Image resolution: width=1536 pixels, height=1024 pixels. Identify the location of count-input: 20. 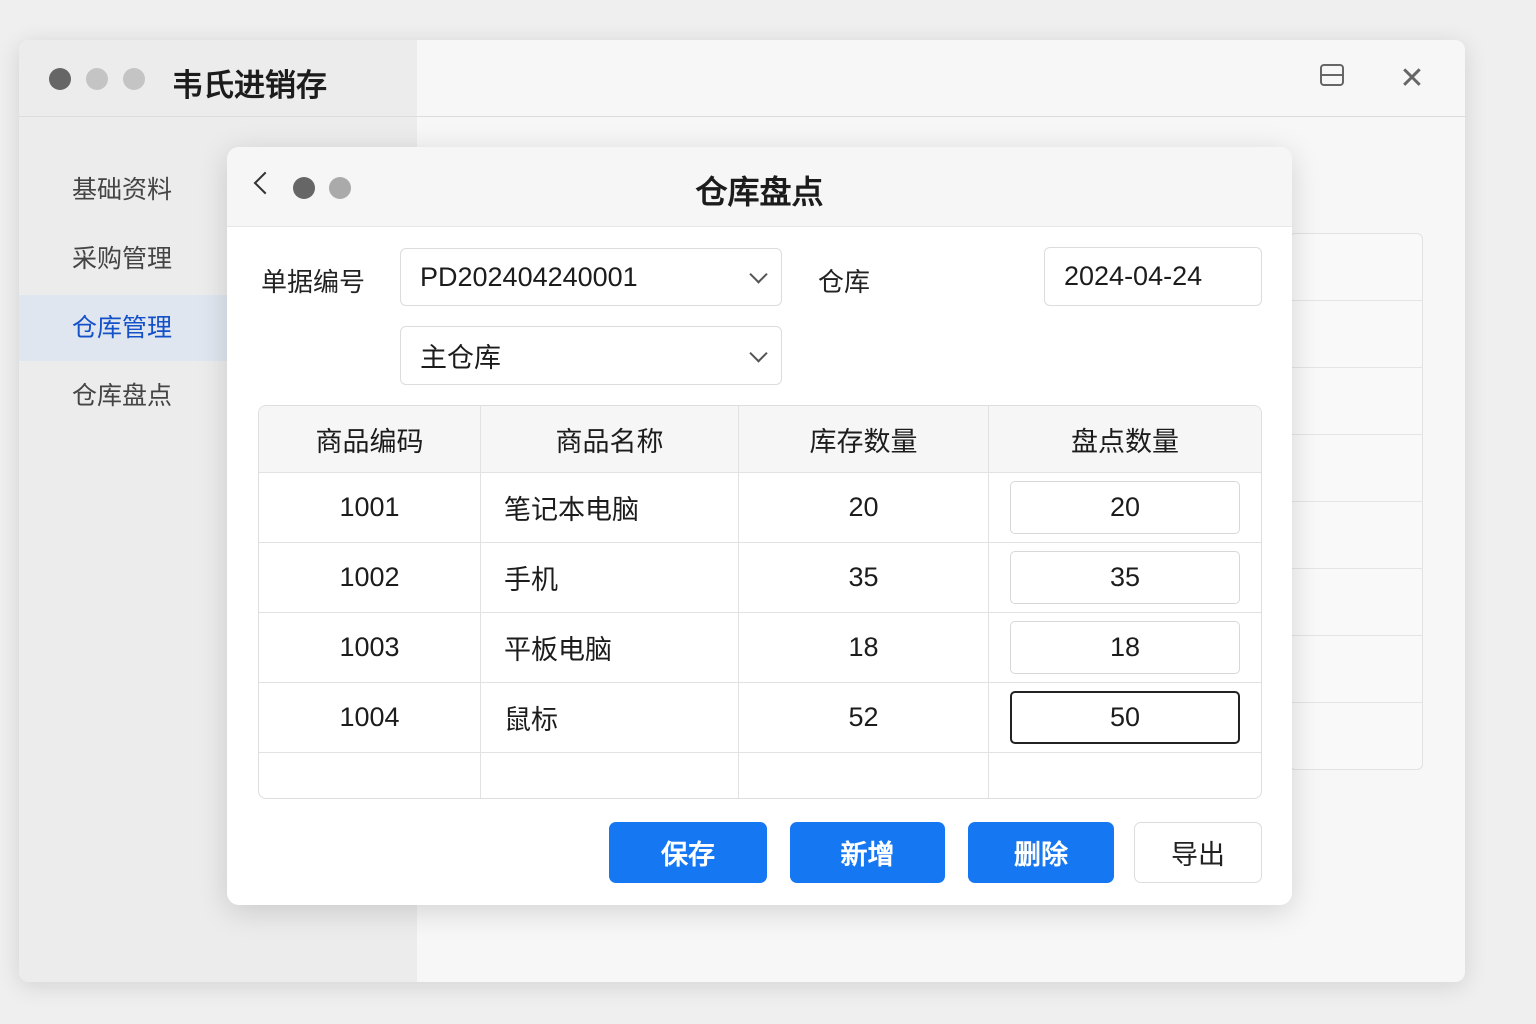
(1125, 507).